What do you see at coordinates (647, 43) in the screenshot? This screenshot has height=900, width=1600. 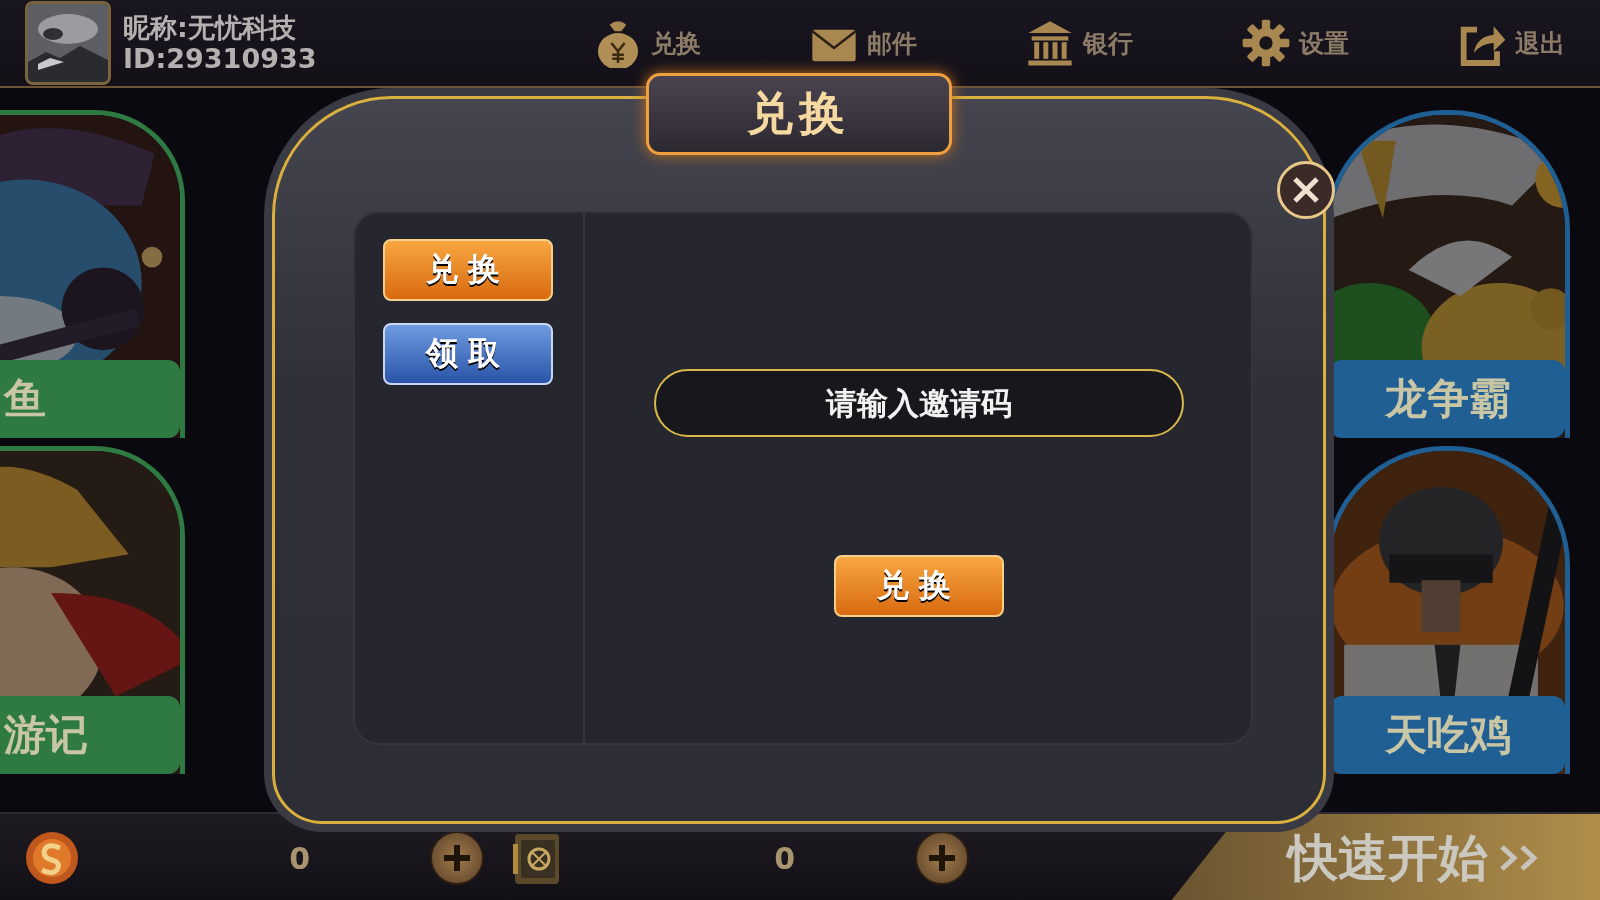 I see `nav-button: 兑换` at bounding box center [647, 43].